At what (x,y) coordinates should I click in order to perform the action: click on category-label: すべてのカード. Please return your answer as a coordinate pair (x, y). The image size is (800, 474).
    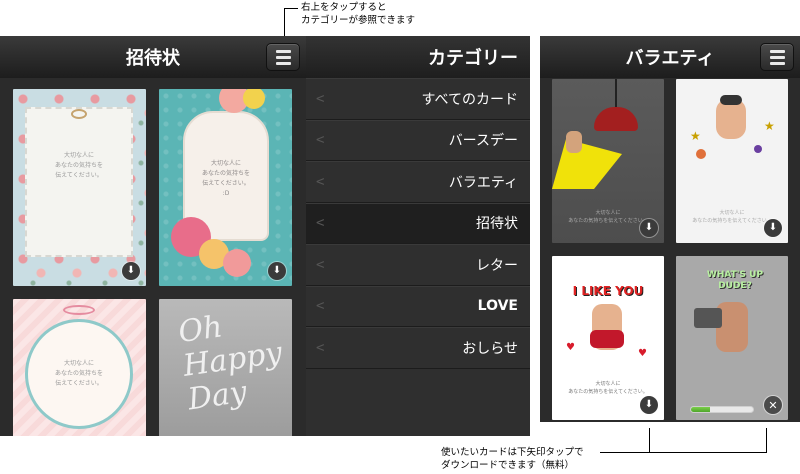
    Looking at the image, I should click on (469, 99).